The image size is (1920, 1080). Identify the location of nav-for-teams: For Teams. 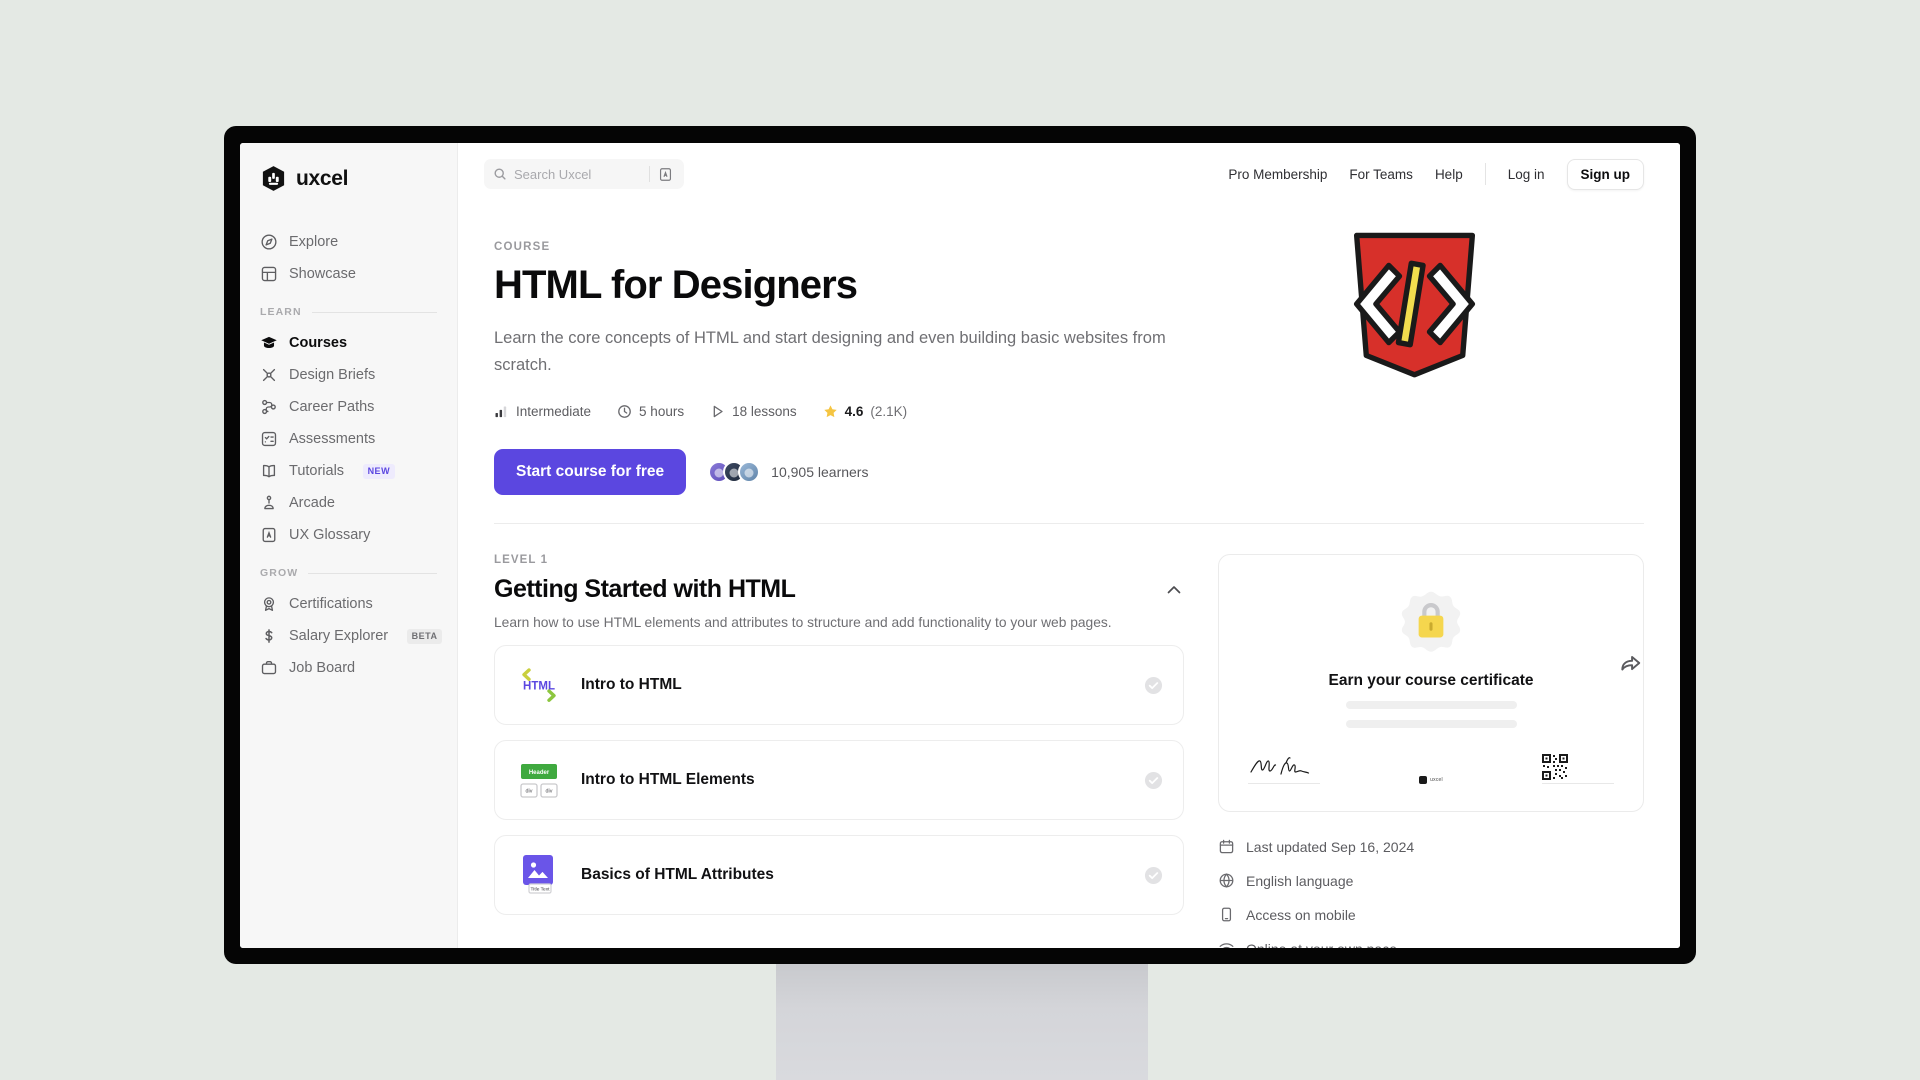
(1381, 174).